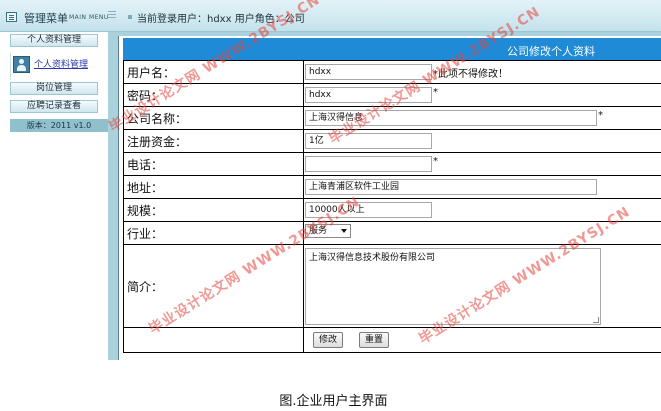  I want to click on menu-icon, so click(11, 17).